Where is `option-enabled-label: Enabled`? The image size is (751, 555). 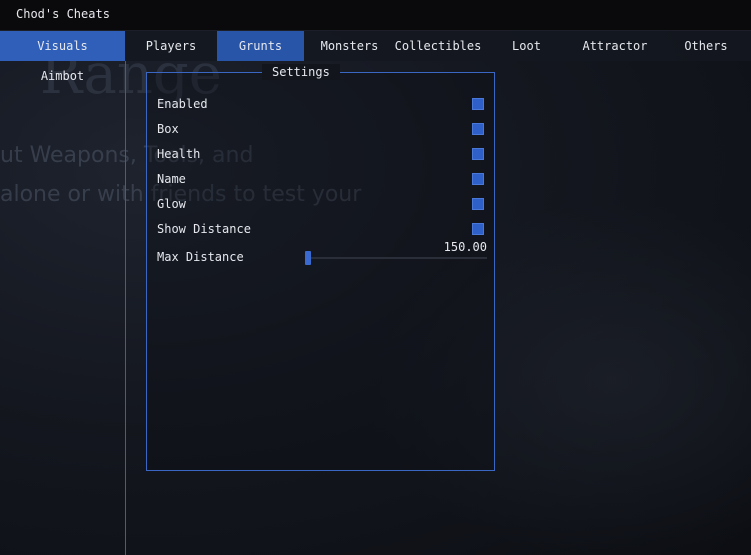 option-enabled-label: Enabled is located at coordinates (182, 104).